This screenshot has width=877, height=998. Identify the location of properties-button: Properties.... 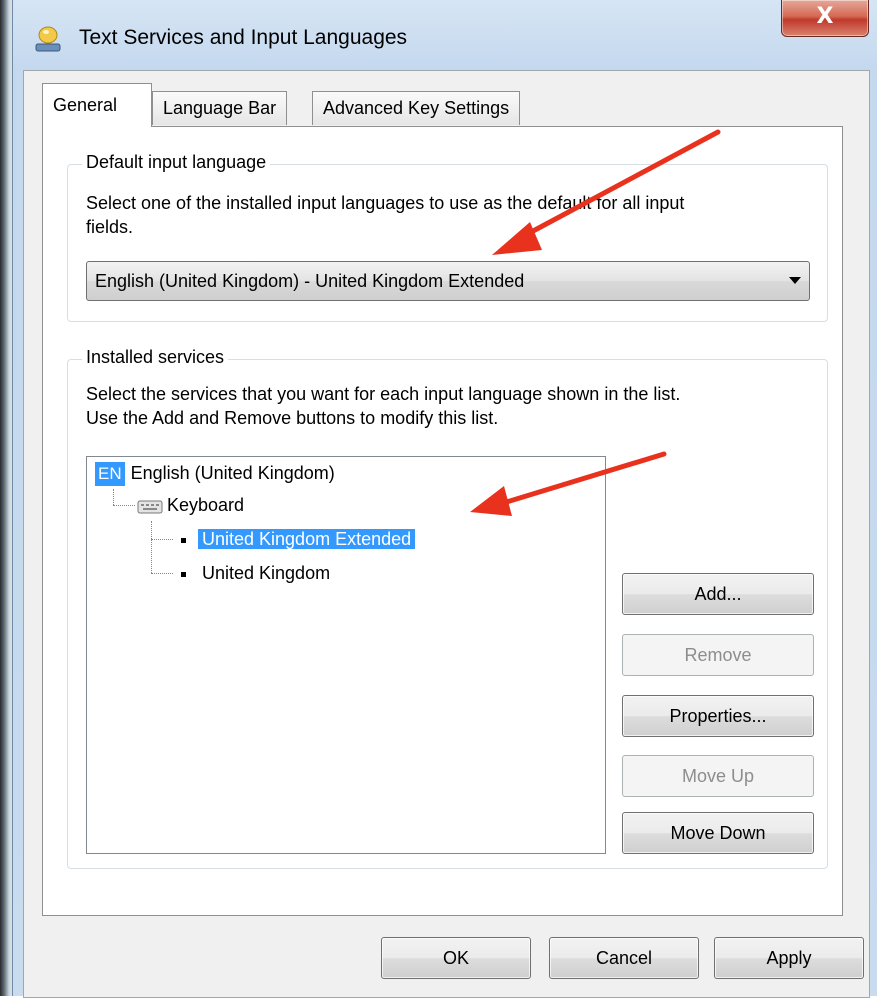
(718, 716).